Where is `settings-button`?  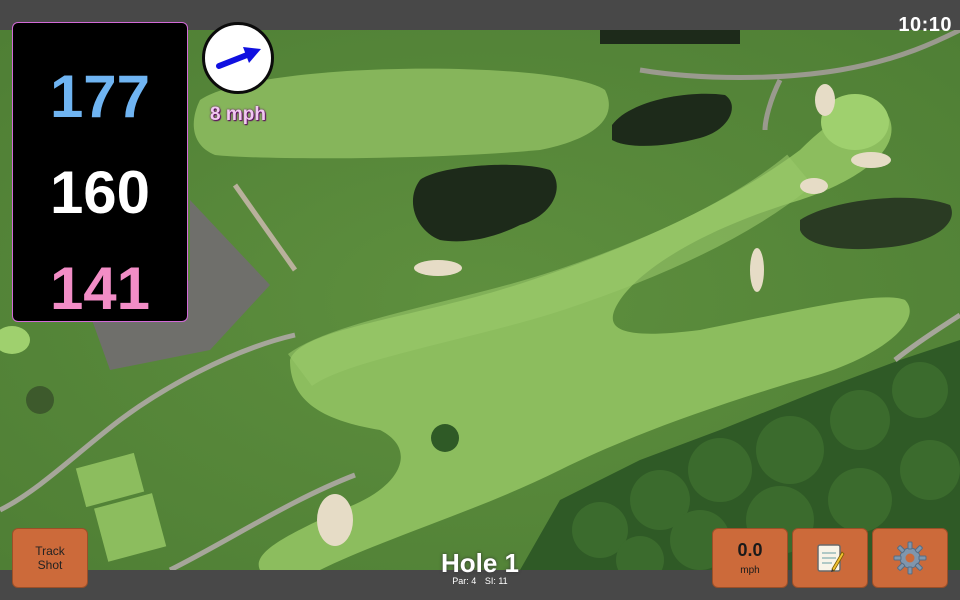
settings-button is located at coordinates (910, 558).